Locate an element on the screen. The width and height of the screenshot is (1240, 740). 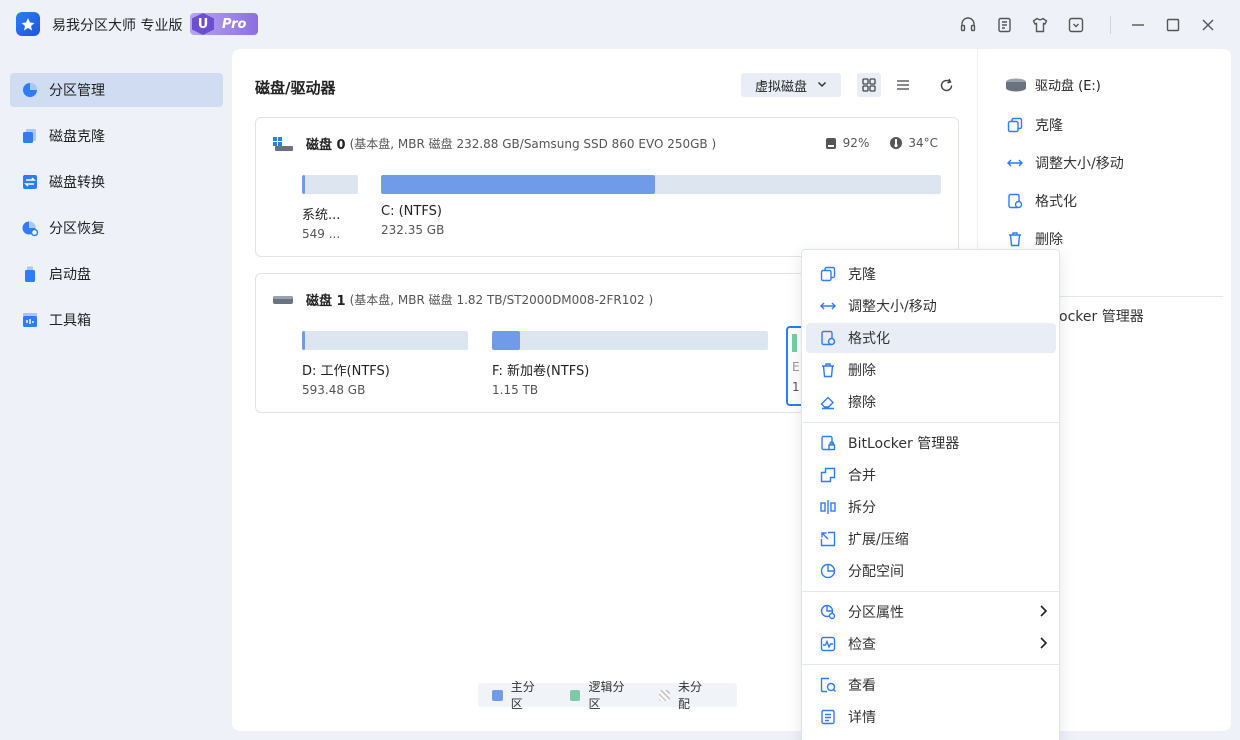
sidebar-item-partition-recovery: 分区恢复 is located at coordinates (116, 228).